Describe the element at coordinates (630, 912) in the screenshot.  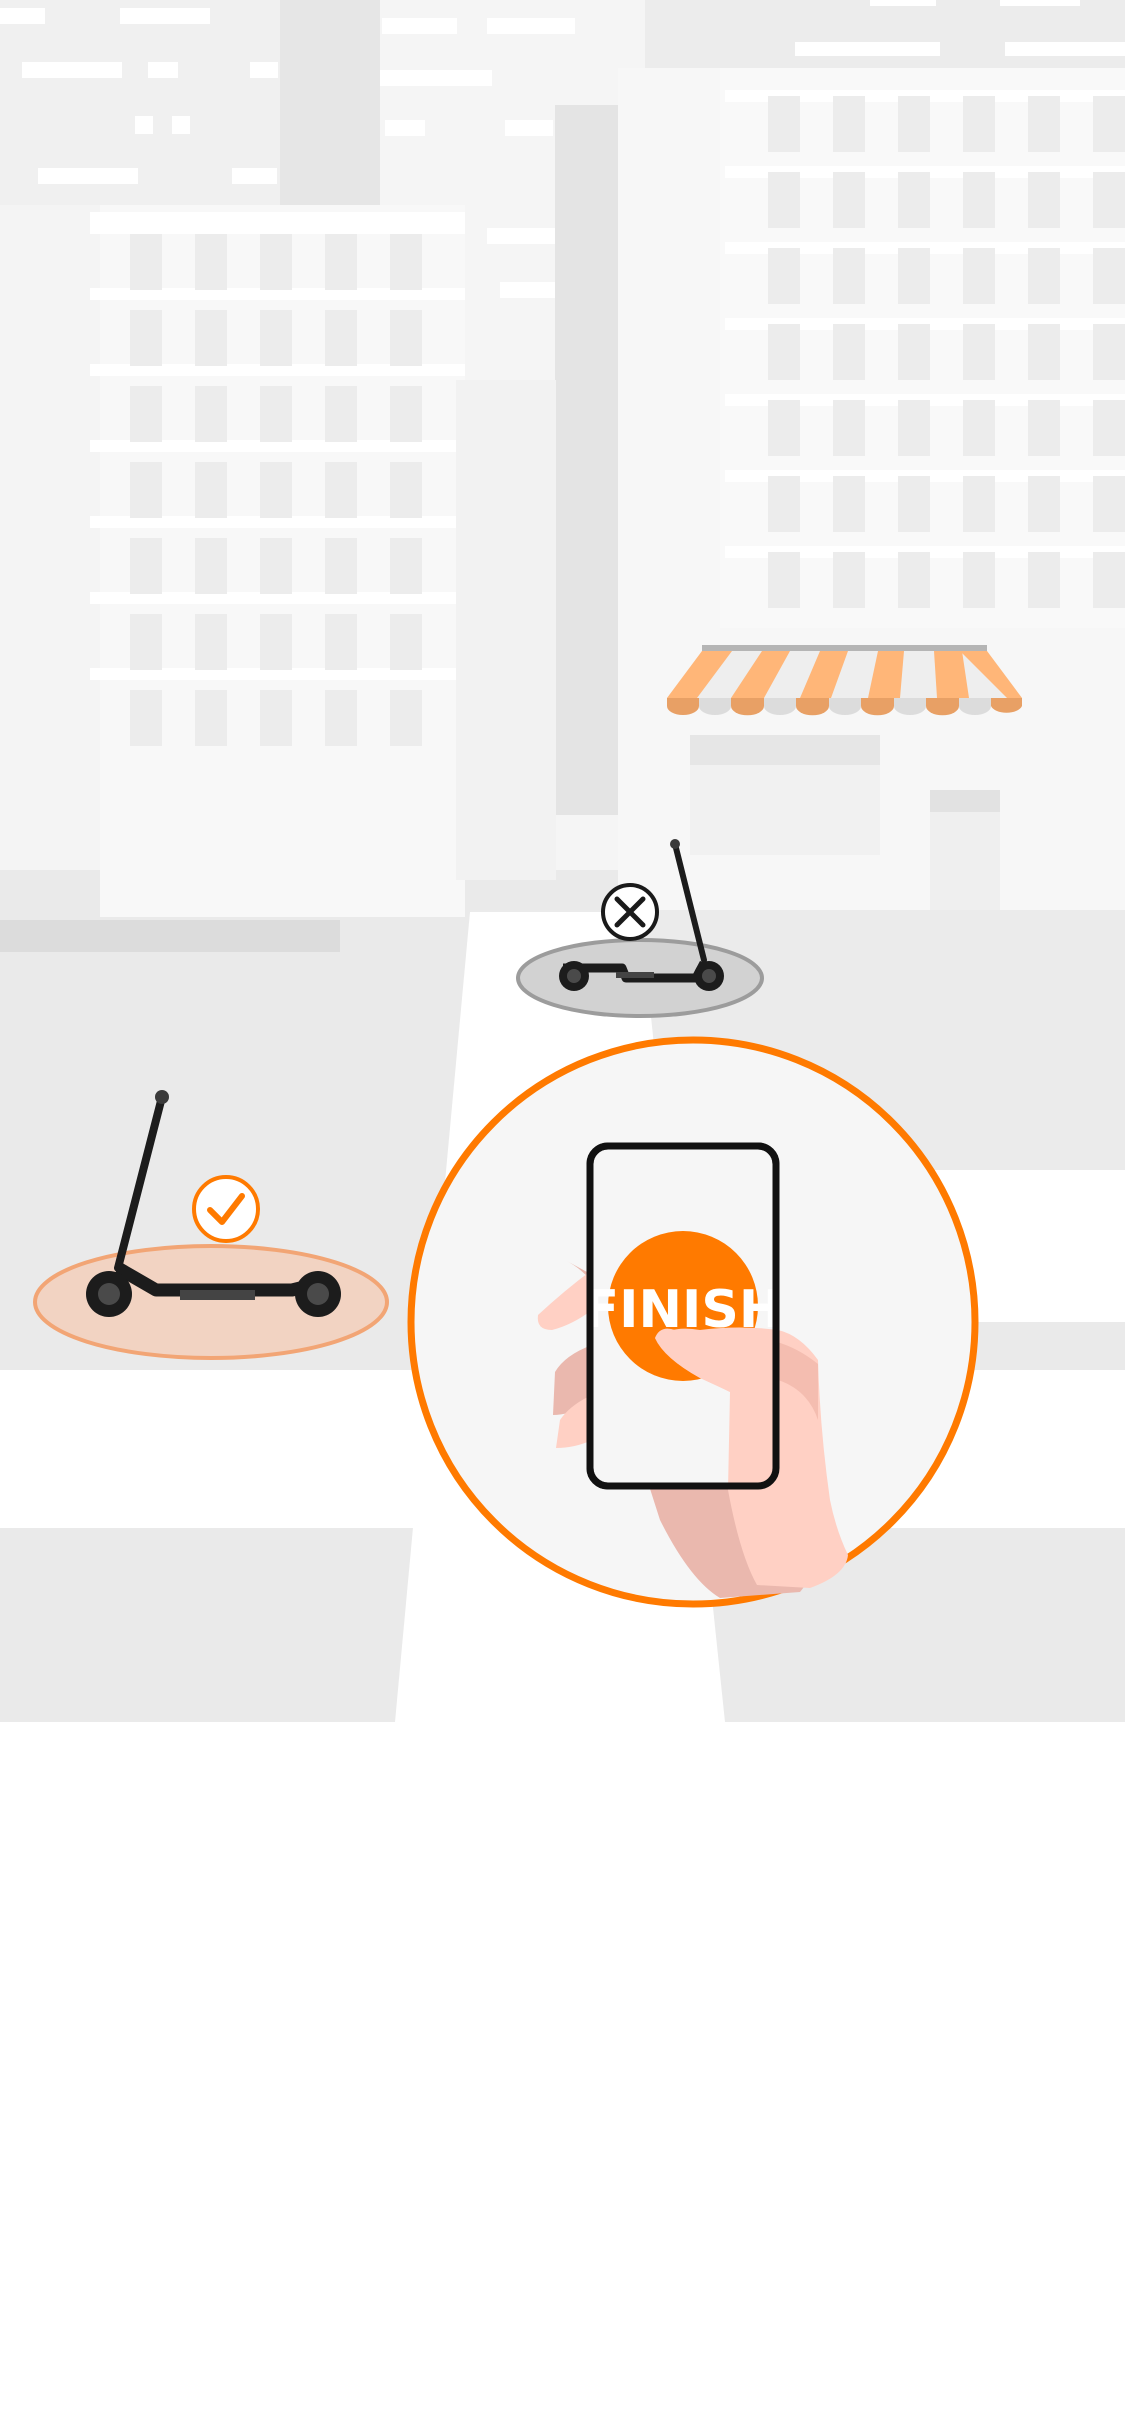
I see `x-circle-icon` at that location.